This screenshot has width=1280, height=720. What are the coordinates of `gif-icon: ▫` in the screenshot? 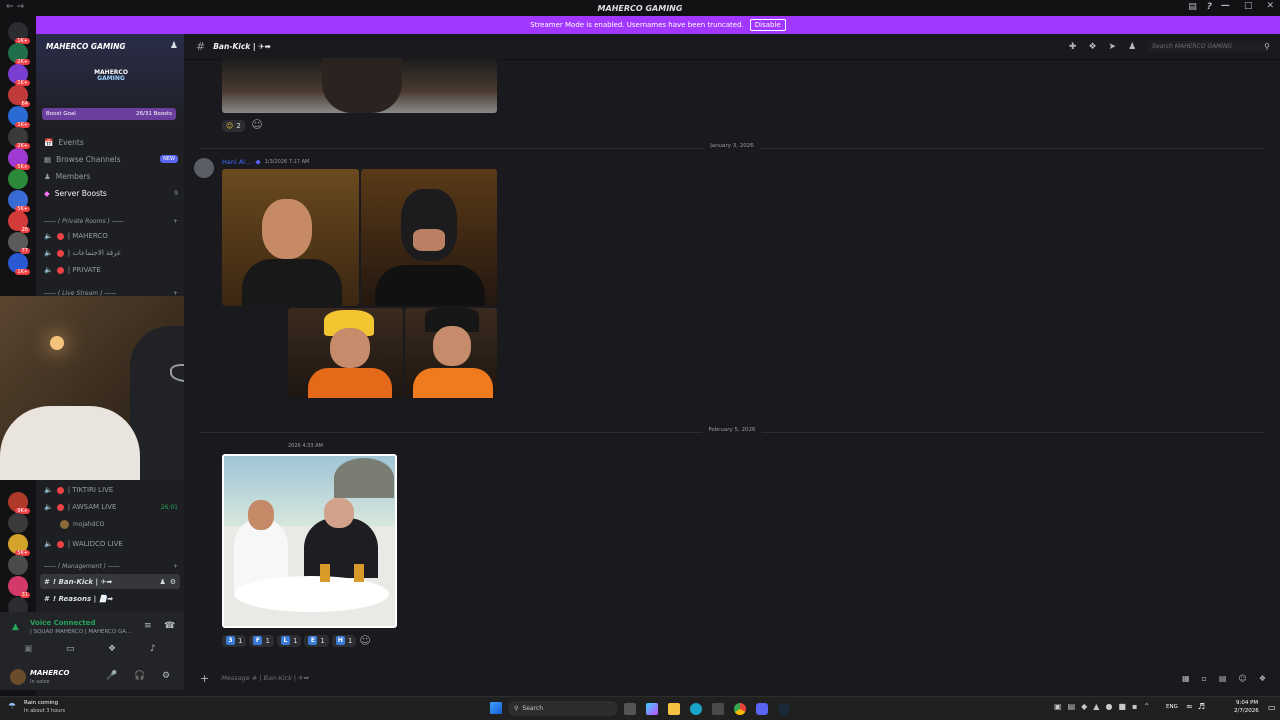 It's located at (1204, 678).